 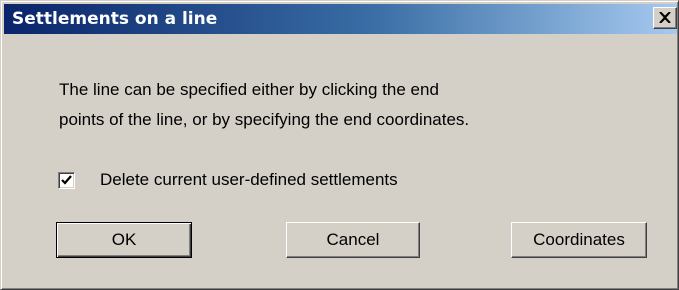 I want to click on delete-settlements-checkbox, so click(x=66, y=180).